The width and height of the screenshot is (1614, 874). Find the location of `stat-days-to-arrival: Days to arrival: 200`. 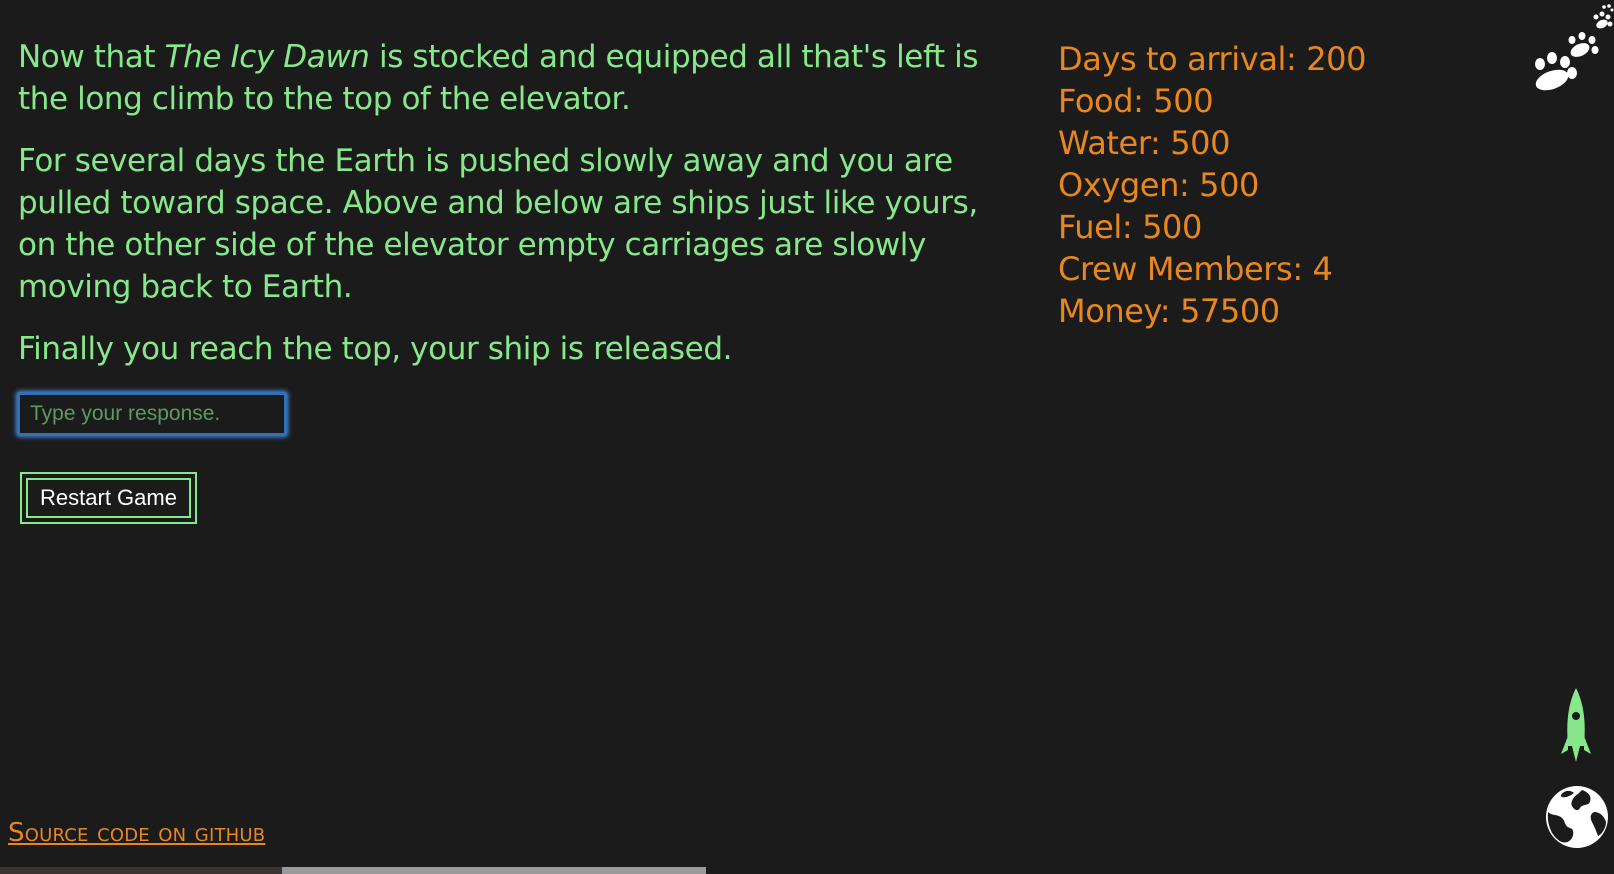

stat-days-to-arrival: Days to arrival: 200 is located at coordinates (1212, 59).